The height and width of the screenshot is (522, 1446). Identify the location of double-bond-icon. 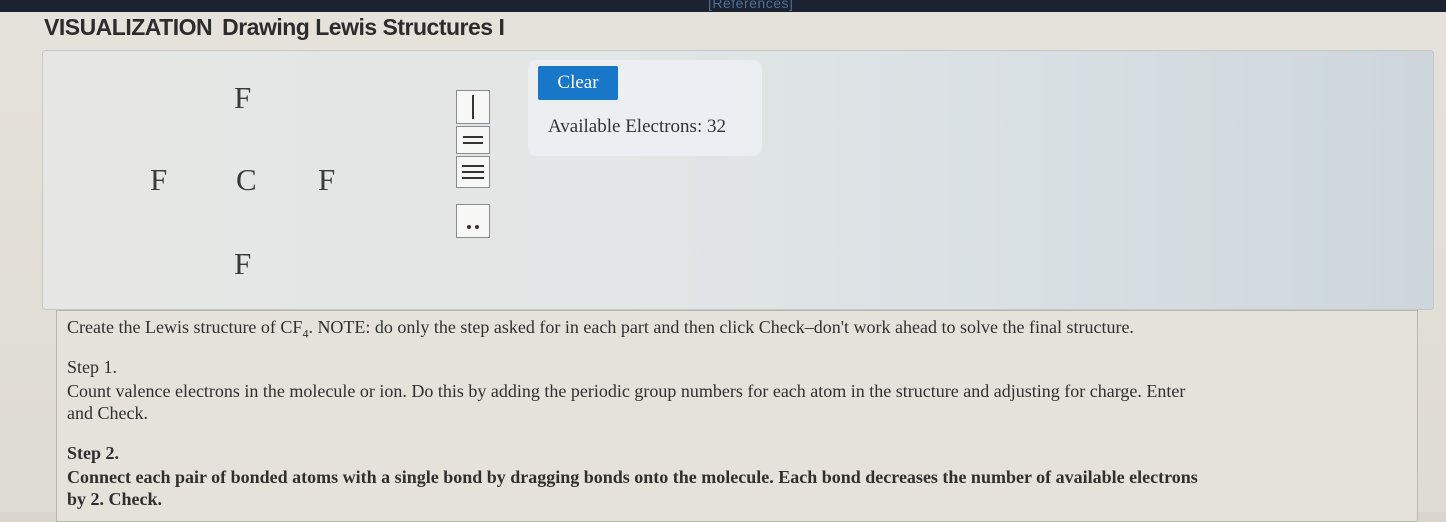
(473, 140).